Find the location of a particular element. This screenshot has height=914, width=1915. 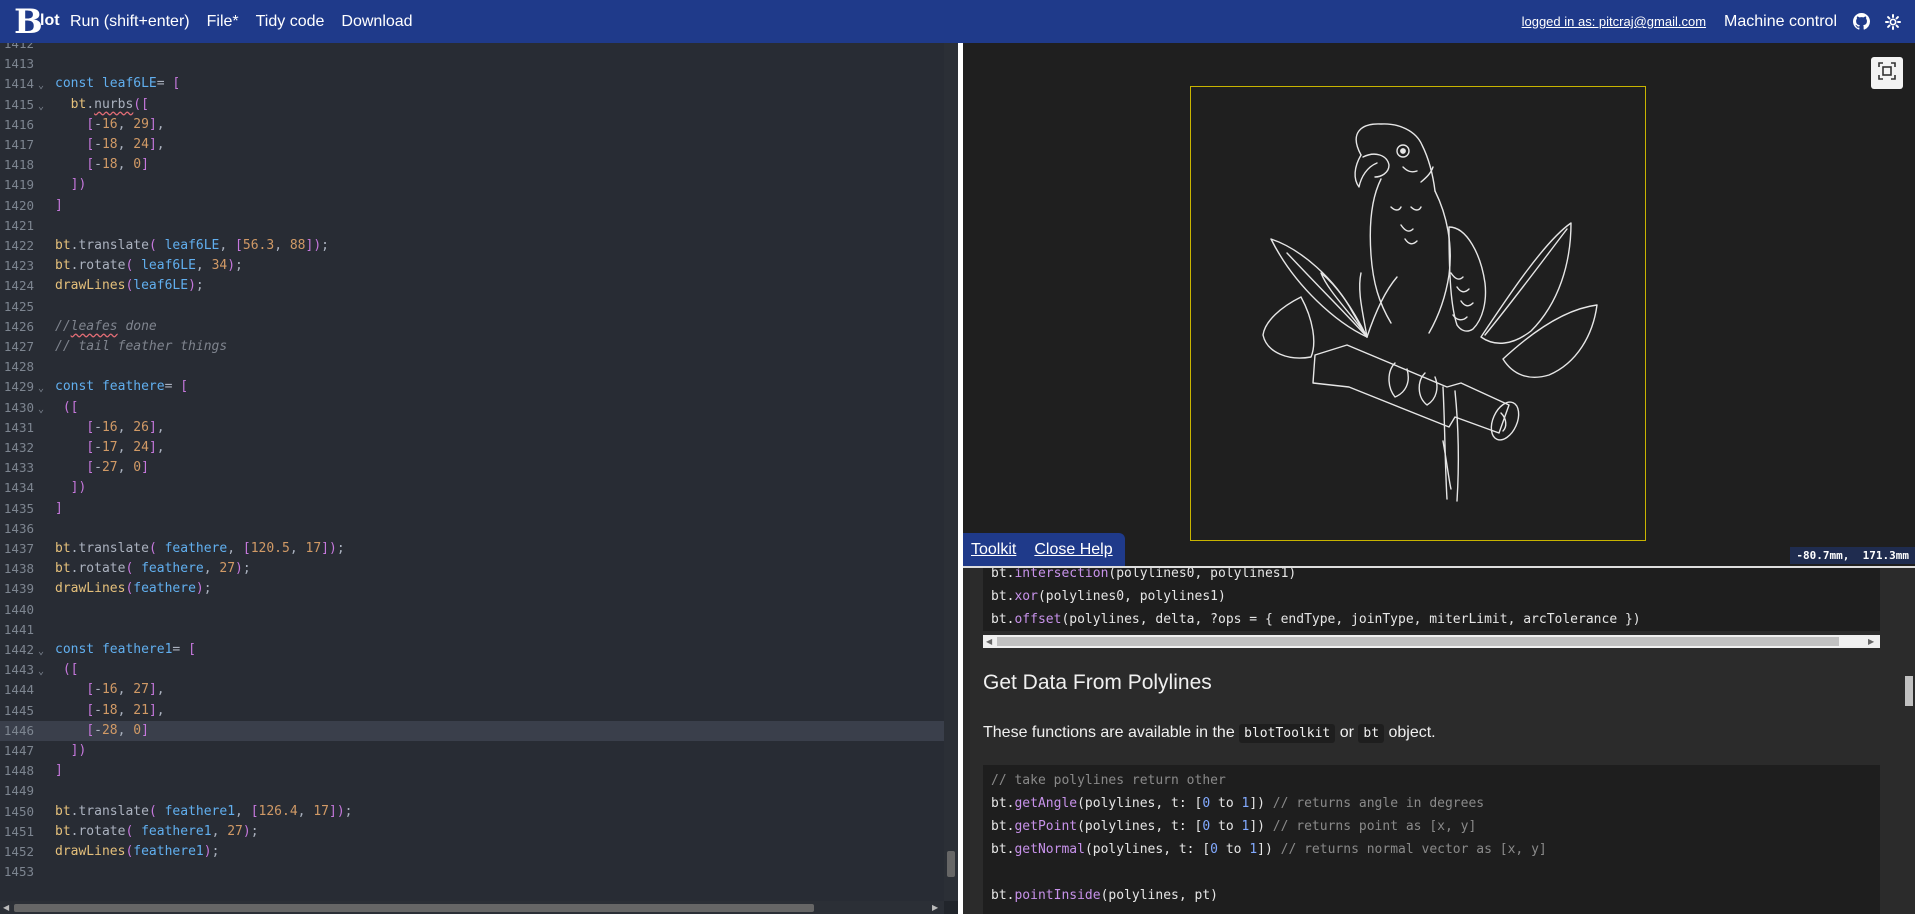

code-text: drawLines(feathere); is located at coordinates (133, 589).